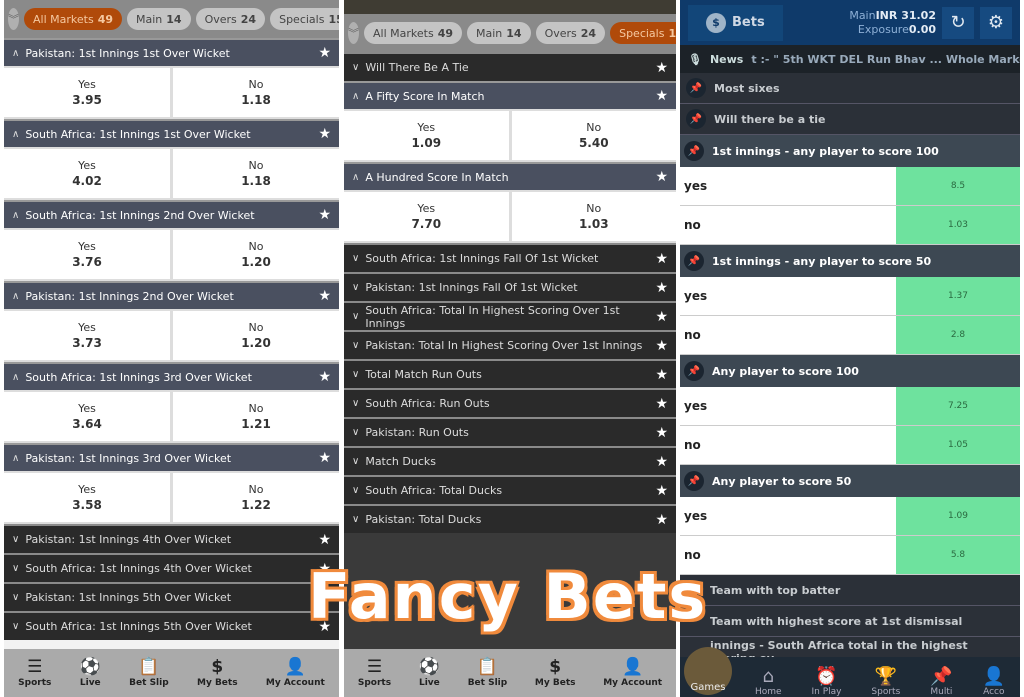  Describe the element at coordinates (941, 681) in the screenshot. I see `nav-item-multi: 📌 Multi` at that location.